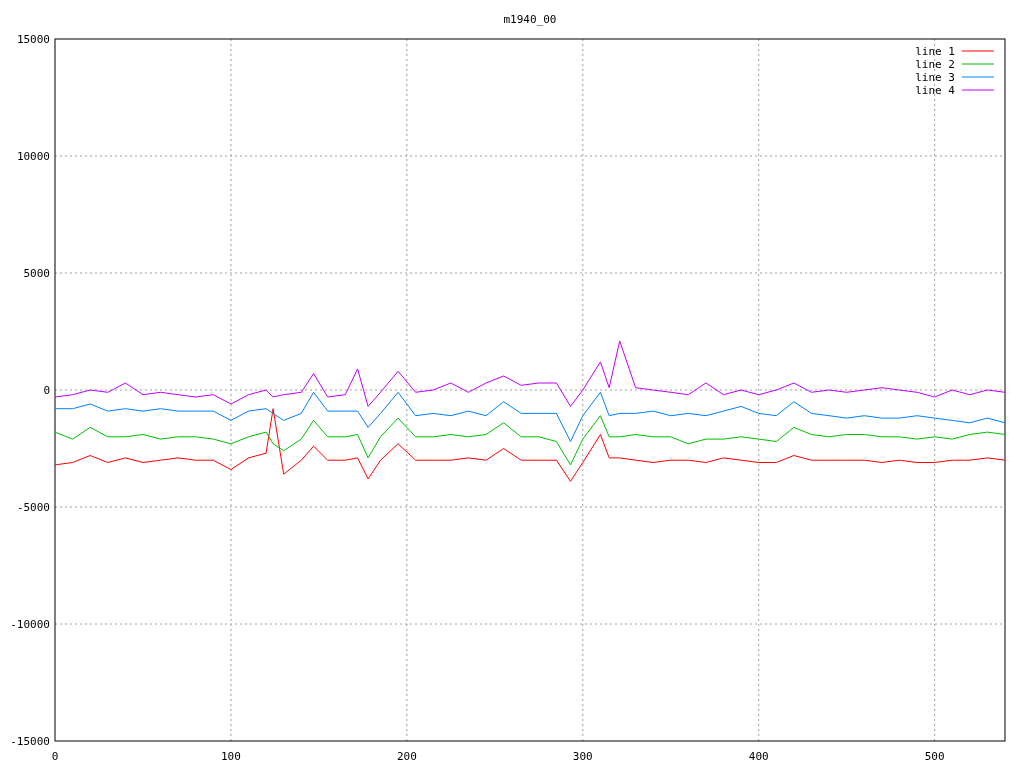  What do you see at coordinates (935, 64) in the screenshot?
I see `legend-label: line 2` at bounding box center [935, 64].